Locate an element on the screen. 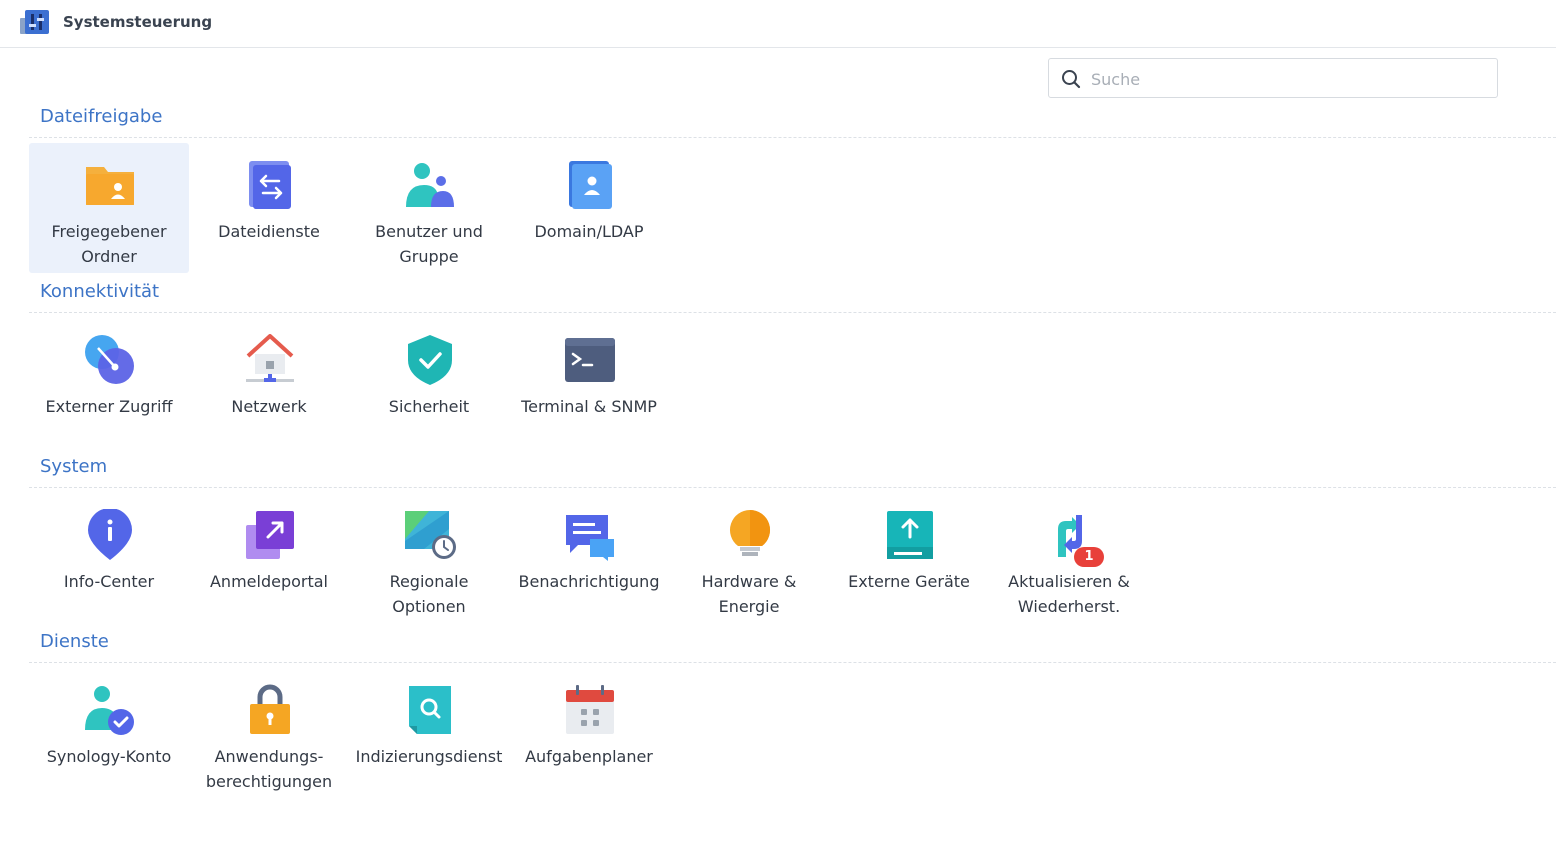 This screenshot has height=859, width=1556. login-portal-icon is located at coordinates (270, 535).